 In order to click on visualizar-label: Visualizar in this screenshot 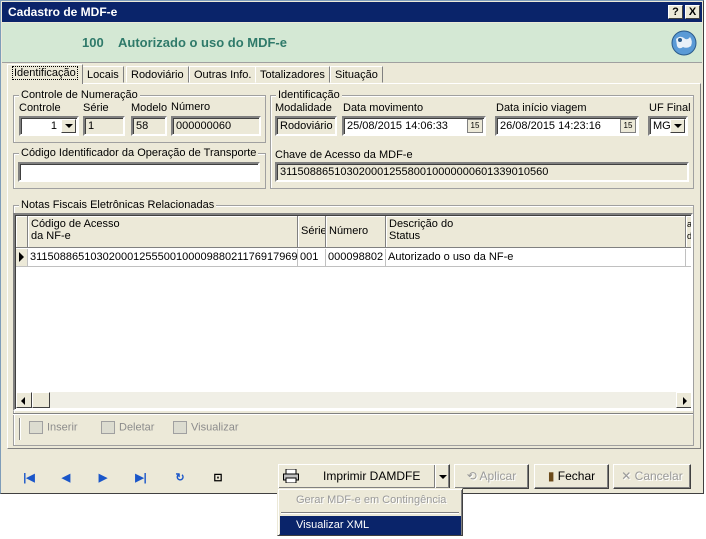, I will do `click(215, 427)`.